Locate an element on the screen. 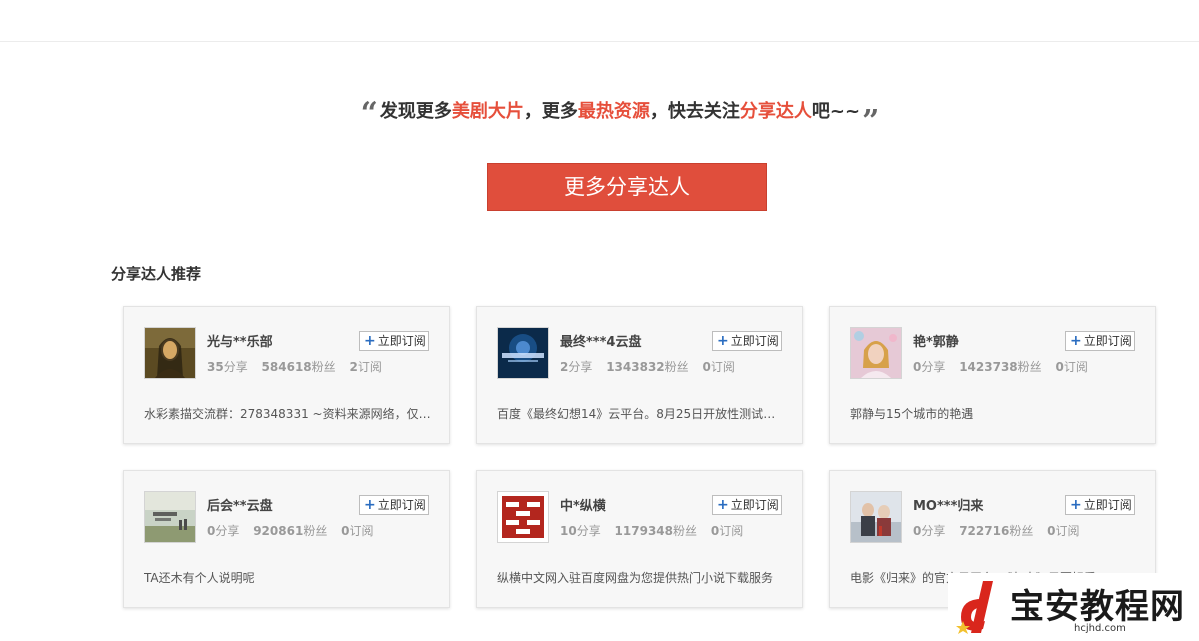 The image size is (1199, 641). slogan-highlight-1: 美剧大片 is located at coordinates (487, 111).